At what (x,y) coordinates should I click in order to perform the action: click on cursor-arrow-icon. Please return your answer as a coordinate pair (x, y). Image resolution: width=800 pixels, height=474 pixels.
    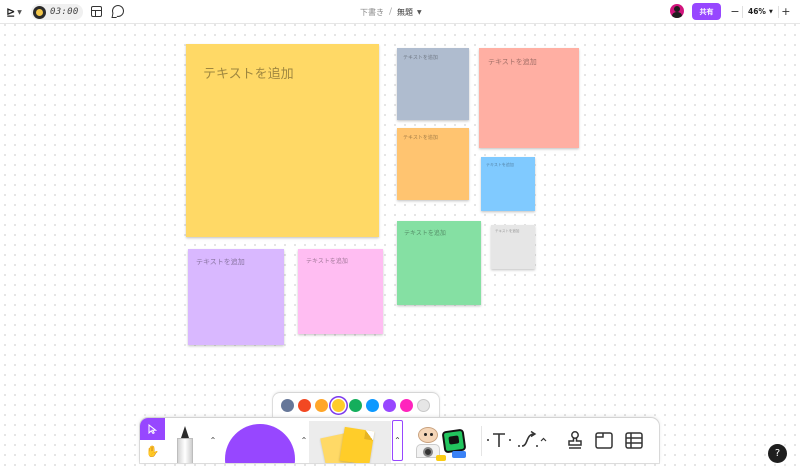
    Looking at the image, I should click on (152, 429).